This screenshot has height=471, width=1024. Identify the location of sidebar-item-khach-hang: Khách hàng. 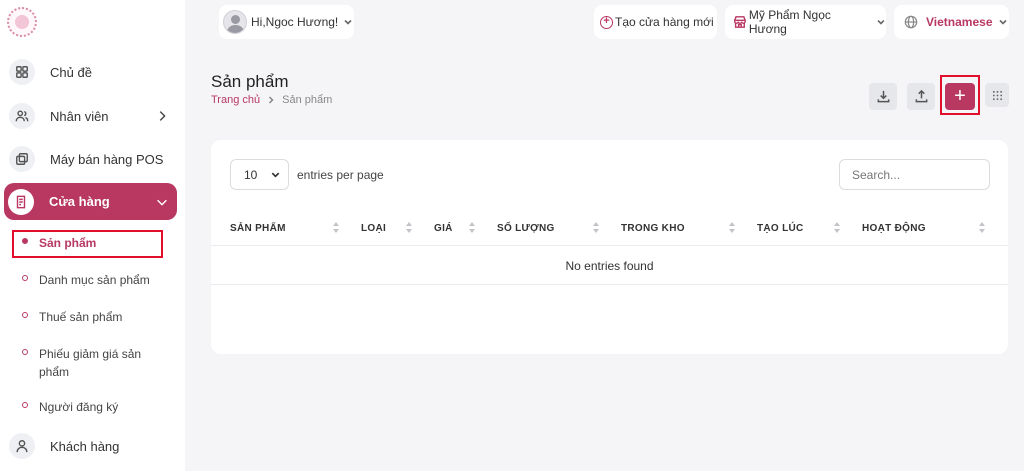
(91, 446).